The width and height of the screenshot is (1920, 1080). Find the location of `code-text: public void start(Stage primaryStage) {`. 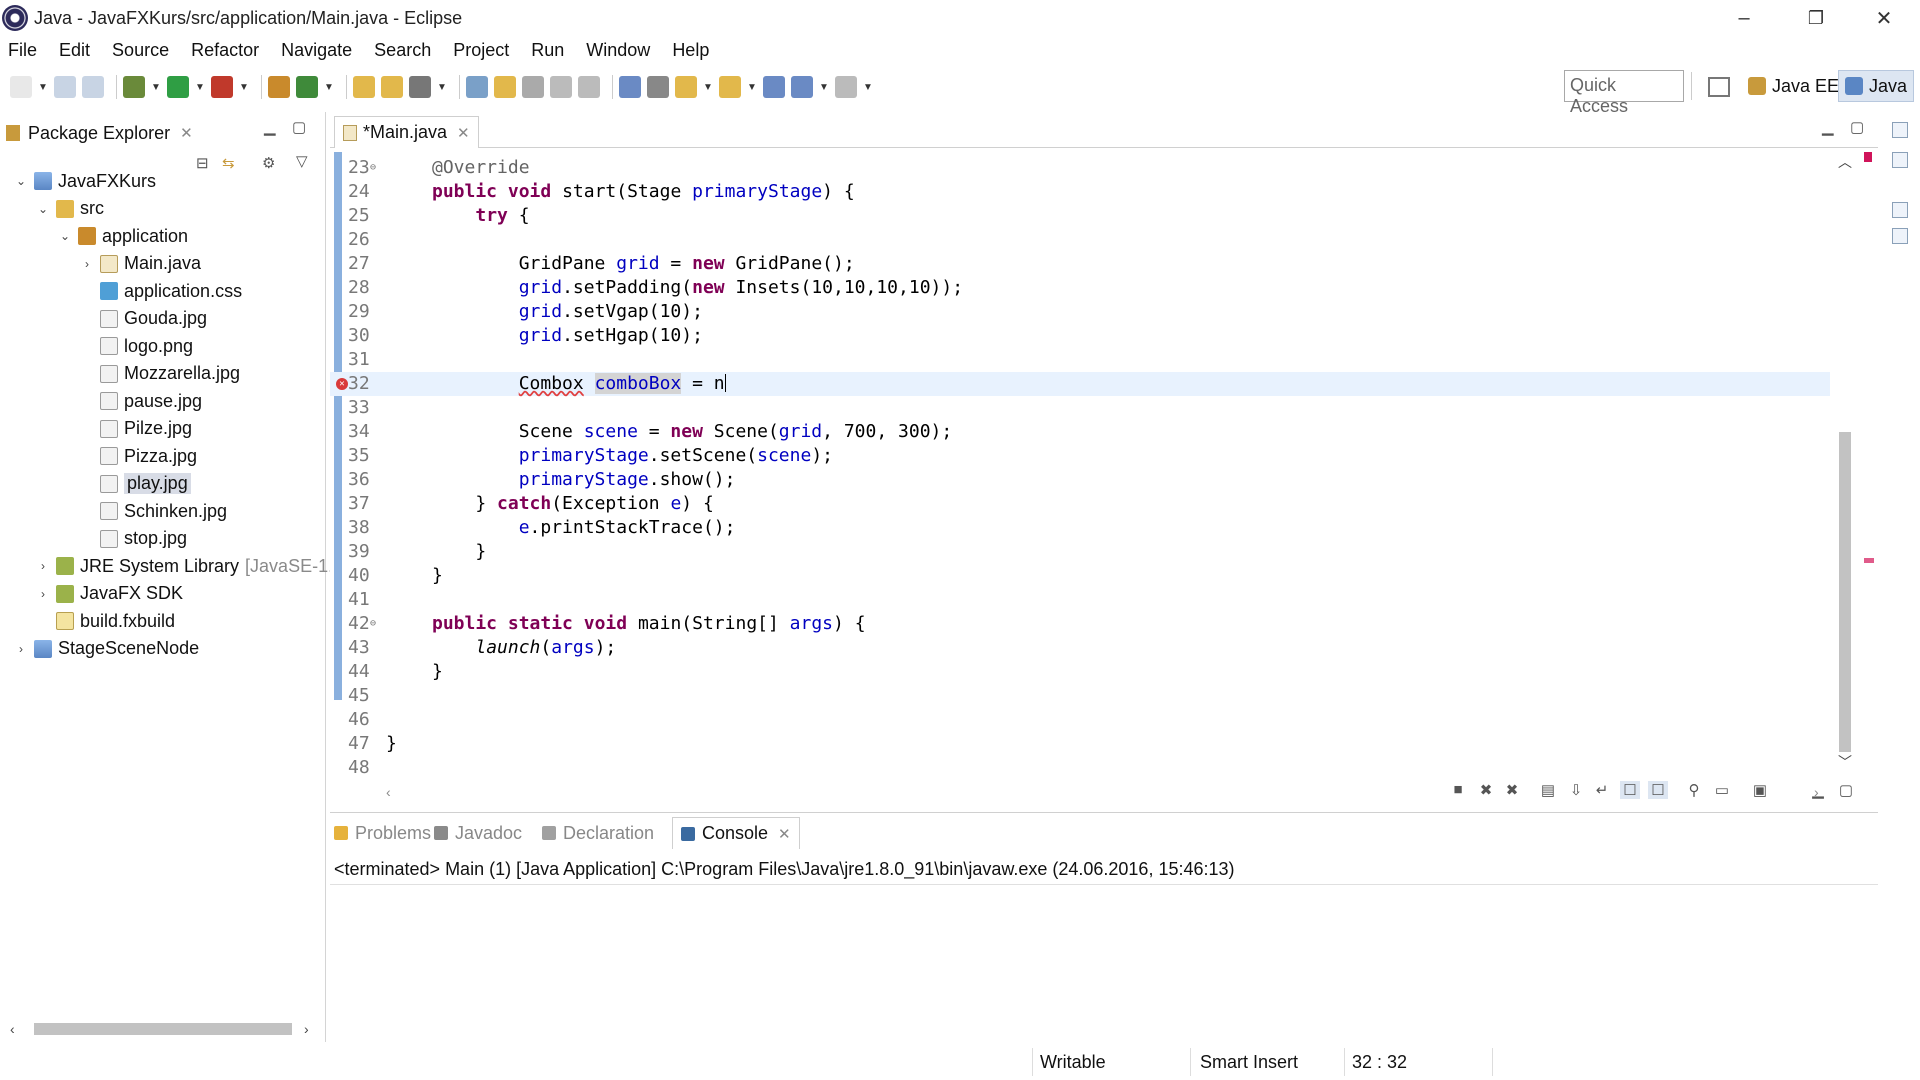

code-text: public void start(Stage primaryStage) { is located at coordinates (643, 192).